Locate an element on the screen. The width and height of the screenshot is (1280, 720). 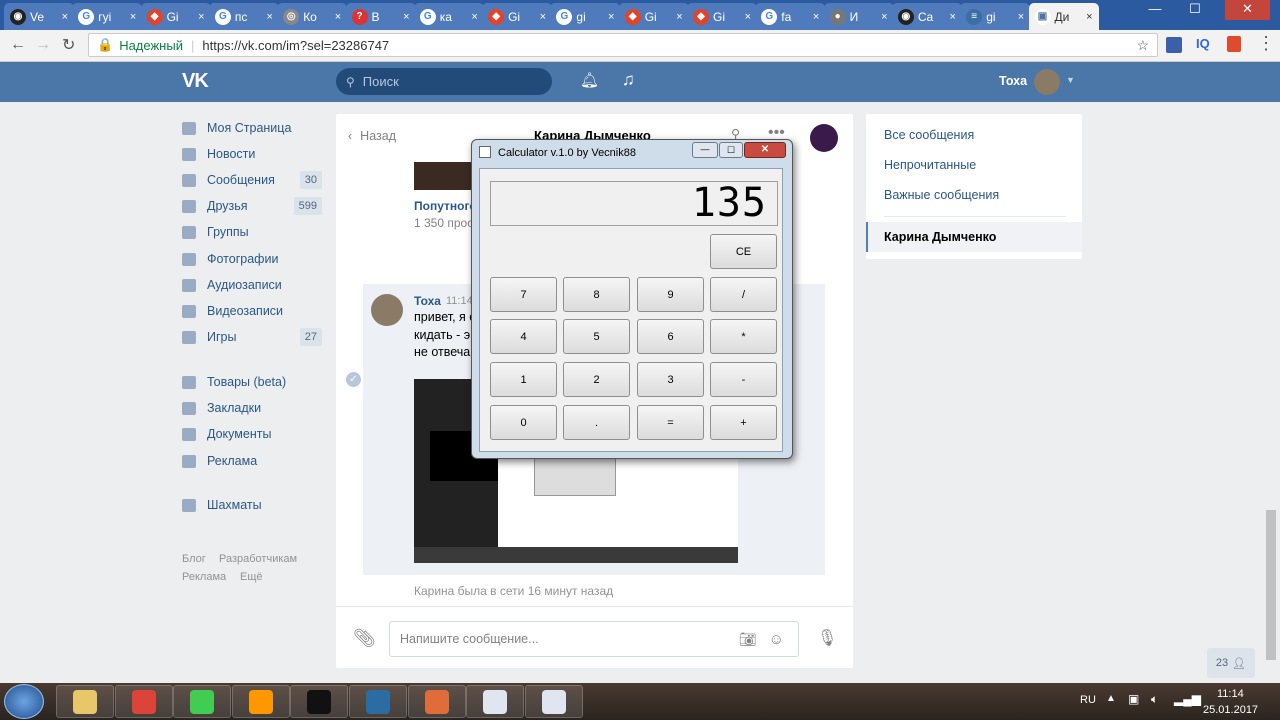
browser-tab: ◎ Ко × is located at coordinates (312, 16).